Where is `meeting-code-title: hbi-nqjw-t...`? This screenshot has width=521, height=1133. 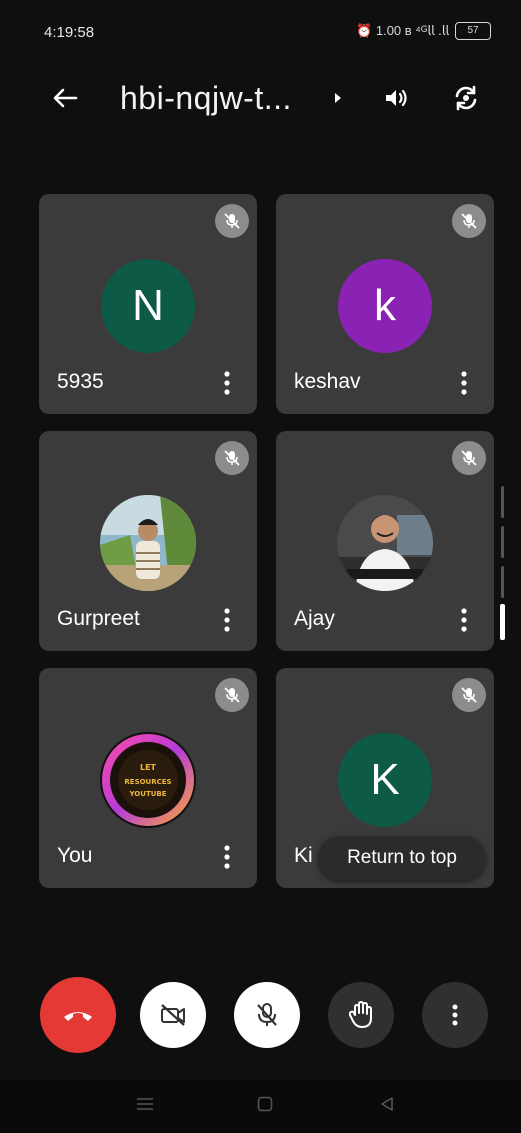
meeting-code-title: hbi-nqjw-t... is located at coordinates (206, 98).